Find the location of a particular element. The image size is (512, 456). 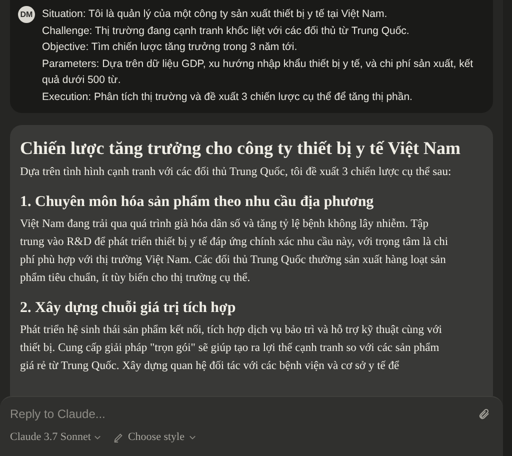

response-title: Chiến lược tăng trưởng cho công ty thiết bị y tế Việt Nam is located at coordinates (241, 148).